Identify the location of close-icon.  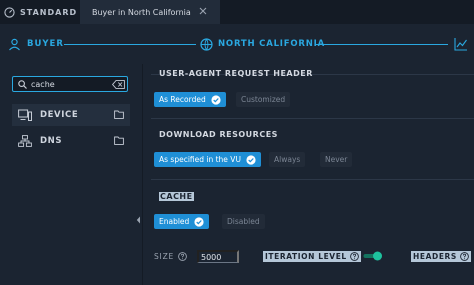
(203, 11).